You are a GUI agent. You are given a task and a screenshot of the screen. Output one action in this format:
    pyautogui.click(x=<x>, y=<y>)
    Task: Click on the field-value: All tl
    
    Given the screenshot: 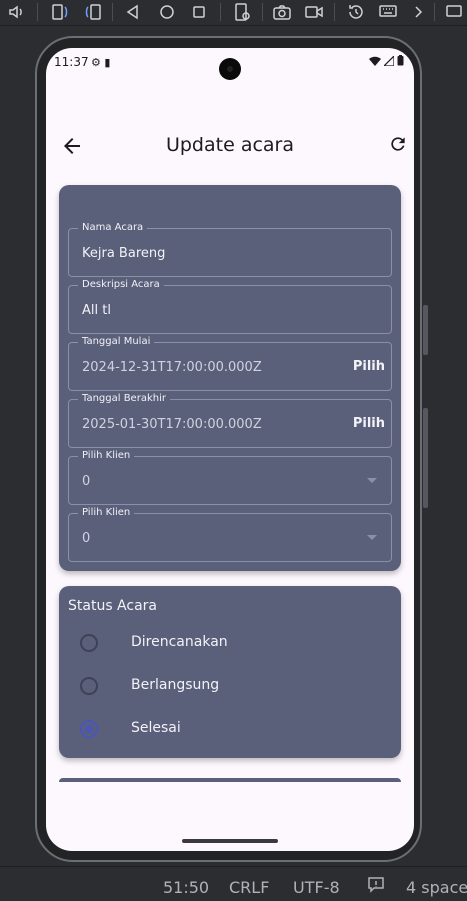 What is the action you would take?
    pyautogui.click(x=96, y=310)
    